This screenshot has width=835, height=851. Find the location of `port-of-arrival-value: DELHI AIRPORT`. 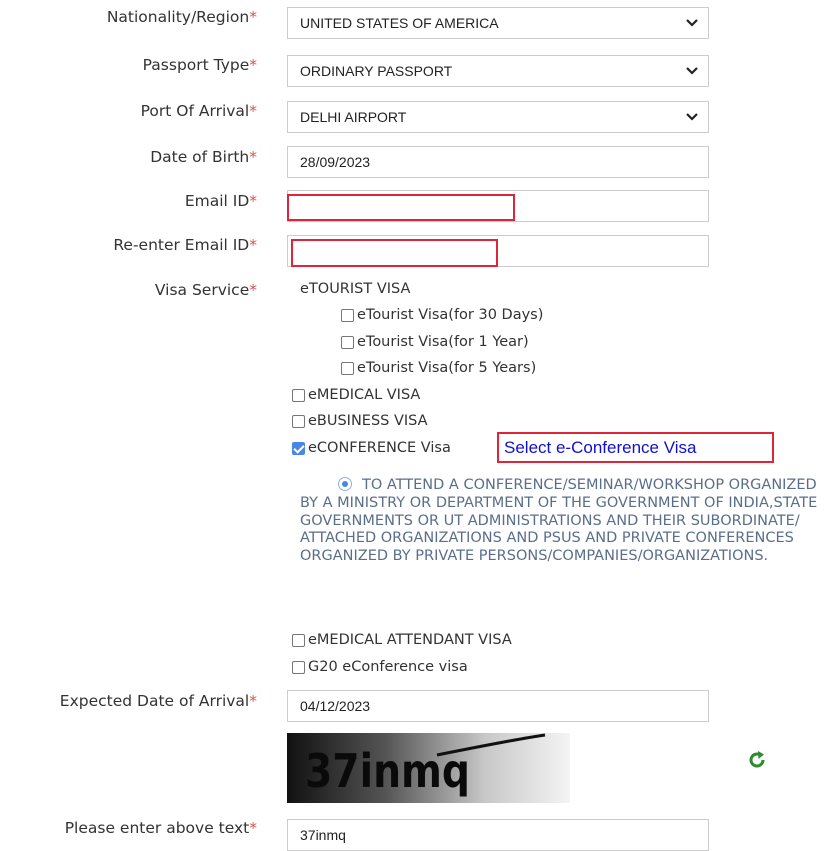

port-of-arrival-value: DELHI AIRPORT is located at coordinates (353, 117).